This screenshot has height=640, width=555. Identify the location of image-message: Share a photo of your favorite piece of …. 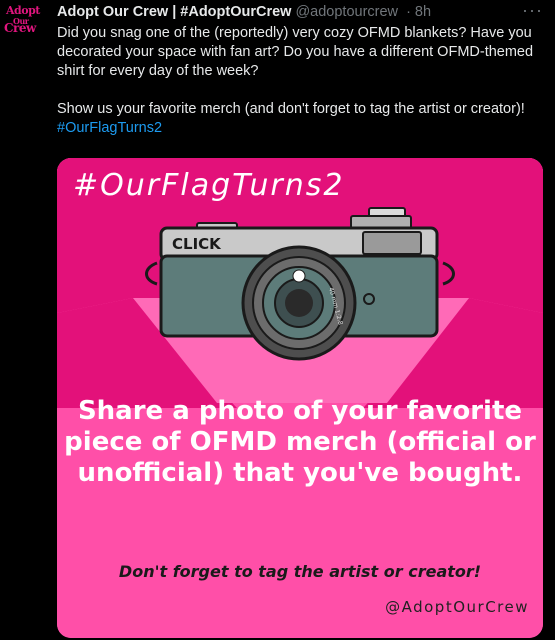
(300, 442).